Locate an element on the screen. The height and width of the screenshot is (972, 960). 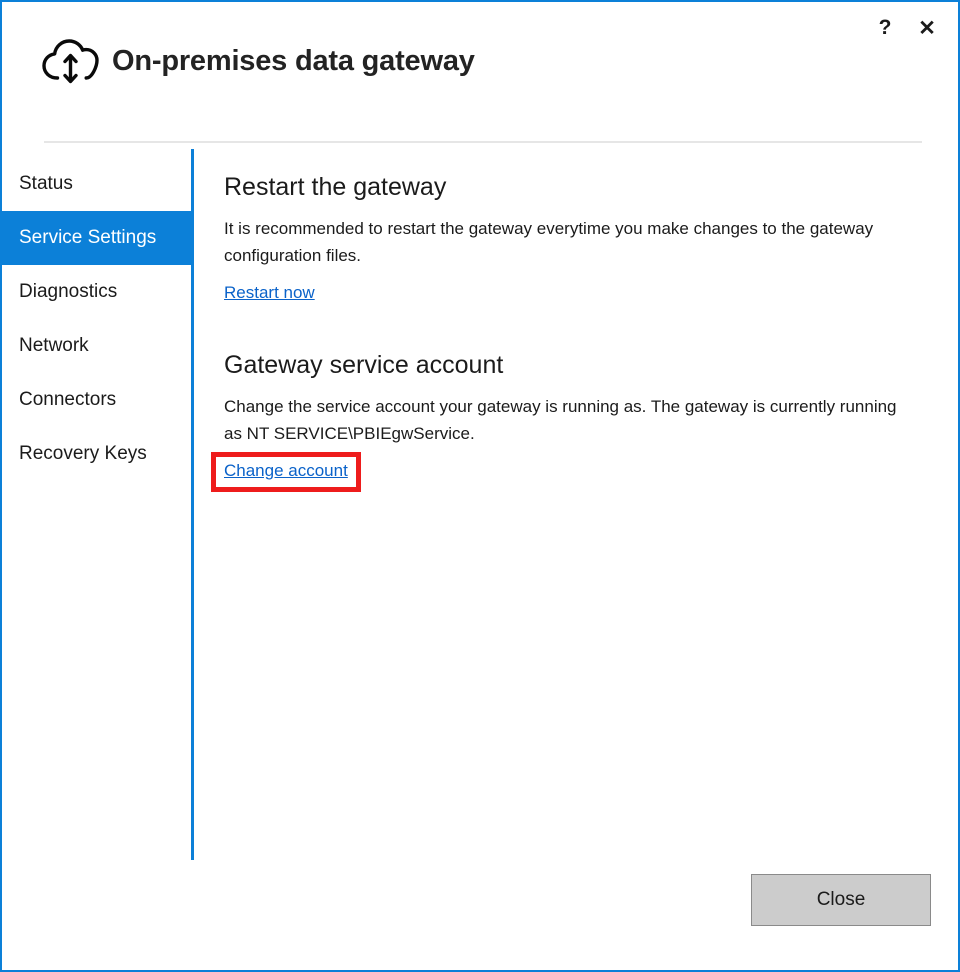
sidebar-item-network: Network is located at coordinates (96, 346).